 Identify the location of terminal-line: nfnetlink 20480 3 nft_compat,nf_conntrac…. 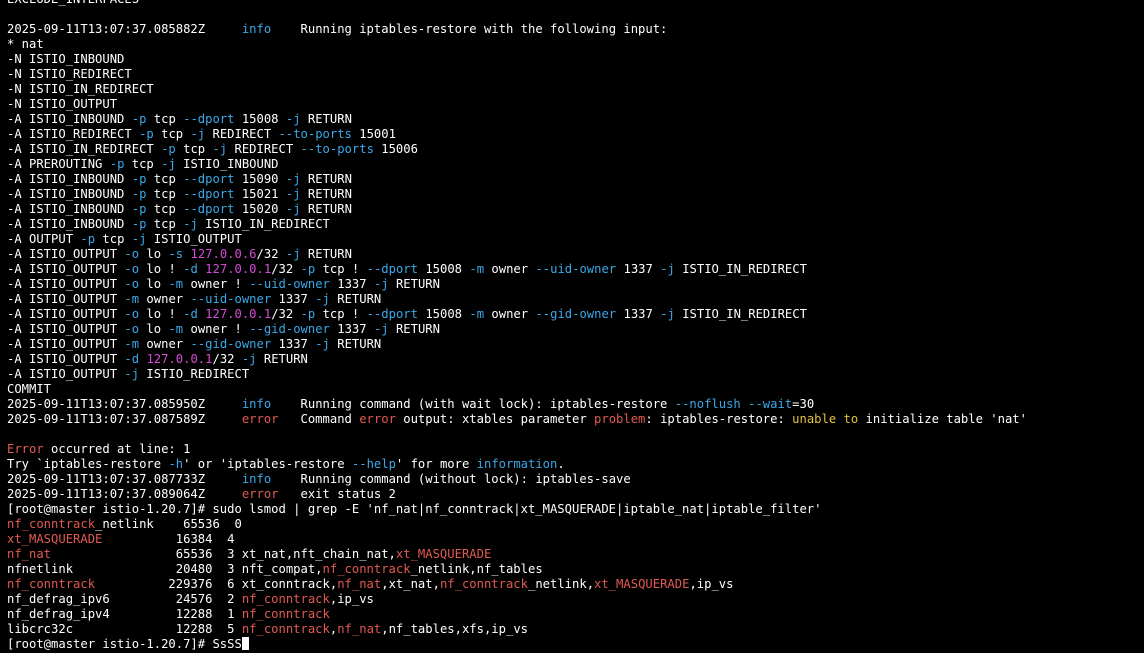
(574, 569).